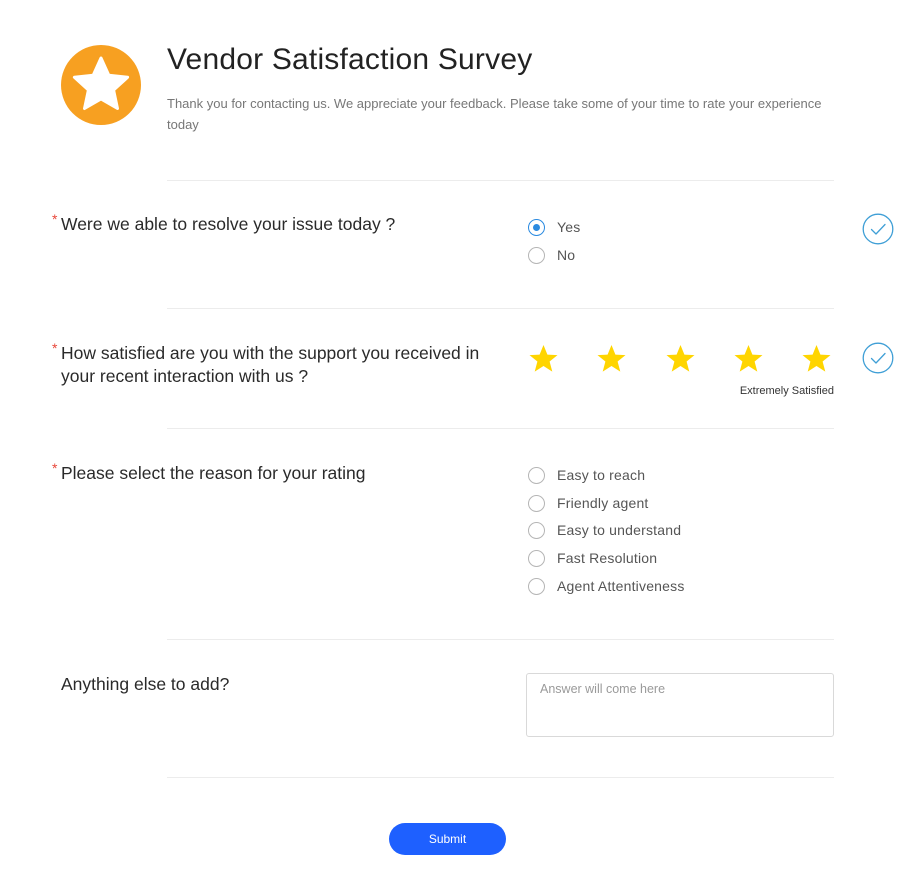 The height and width of the screenshot is (885, 901). What do you see at coordinates (536, 475) in the screenshot?
I see `radio-easy-to-reach` at bounding box center [536, 475].